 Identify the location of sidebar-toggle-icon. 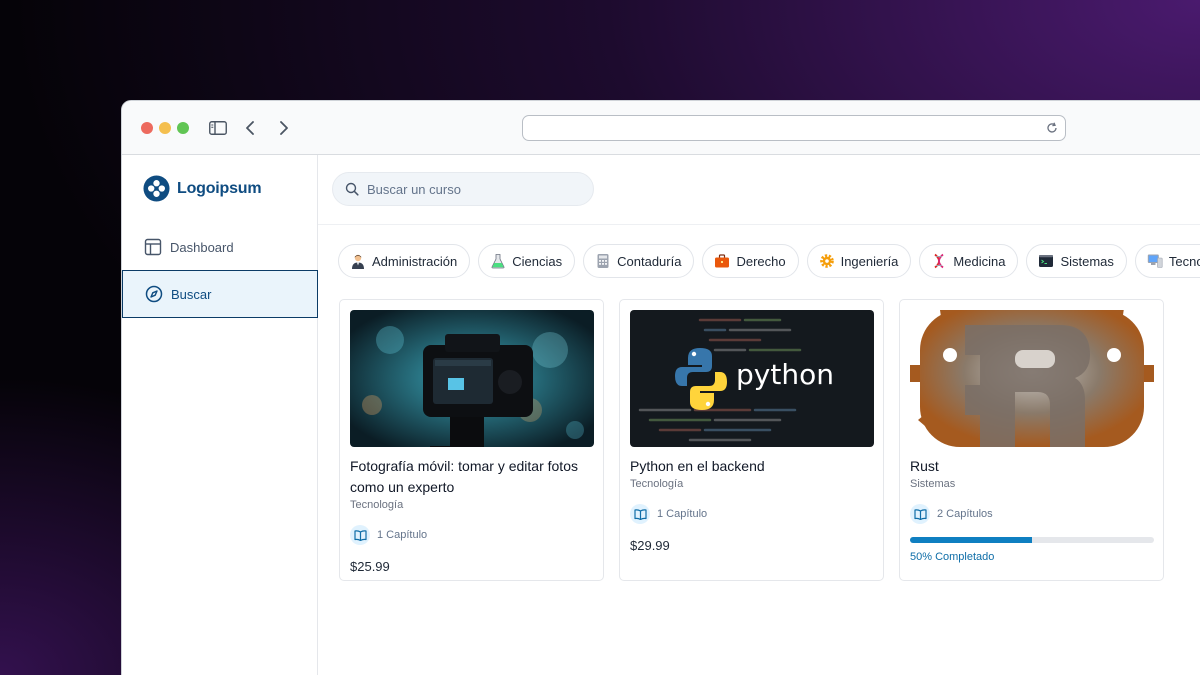
(218, 128).